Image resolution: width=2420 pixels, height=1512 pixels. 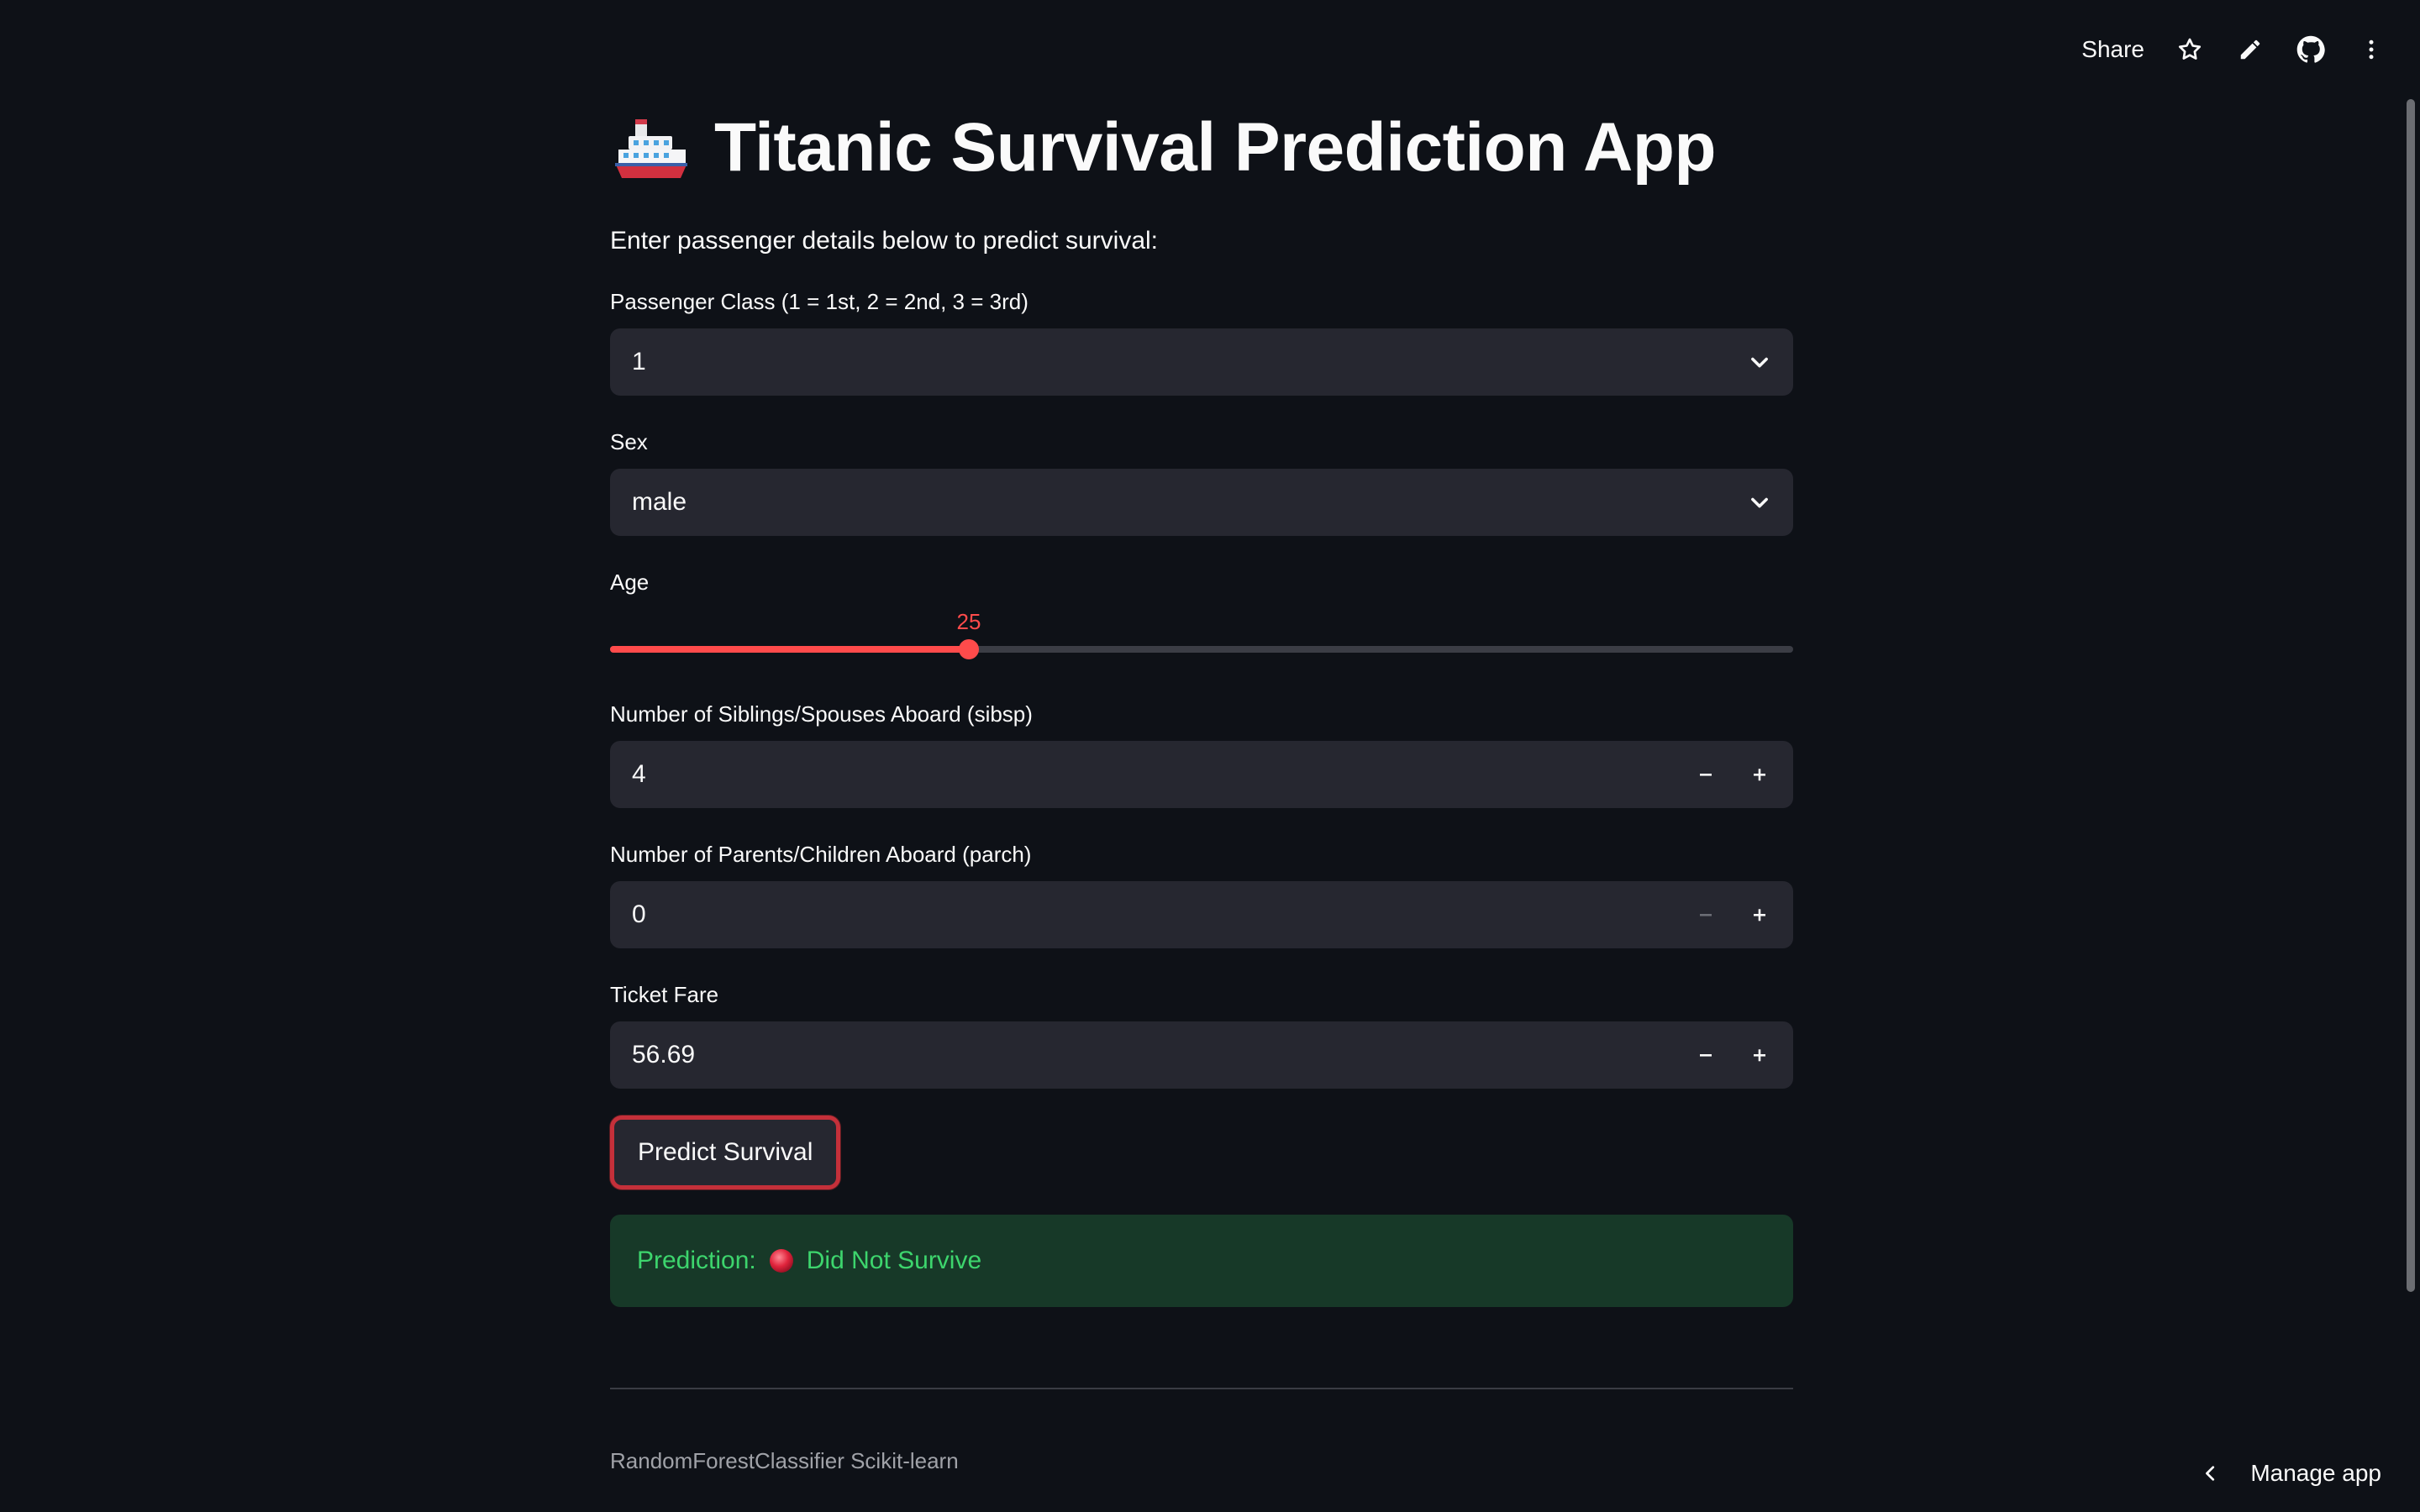 What do you see at coordinates (1201, 1261) in the screenshot?
I see `prediction-result: Prediction: Did Not Survive` at bounding box center [1201, 1261].